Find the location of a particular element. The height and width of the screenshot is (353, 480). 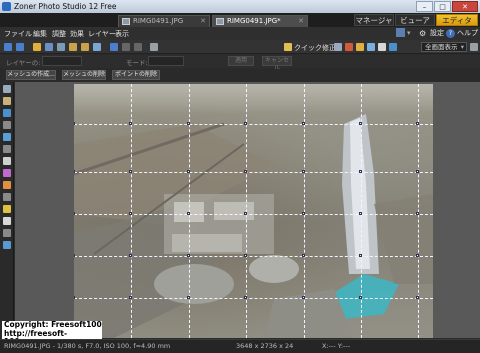

menu-layer: レイヤー is located at coordinates (102, 34).